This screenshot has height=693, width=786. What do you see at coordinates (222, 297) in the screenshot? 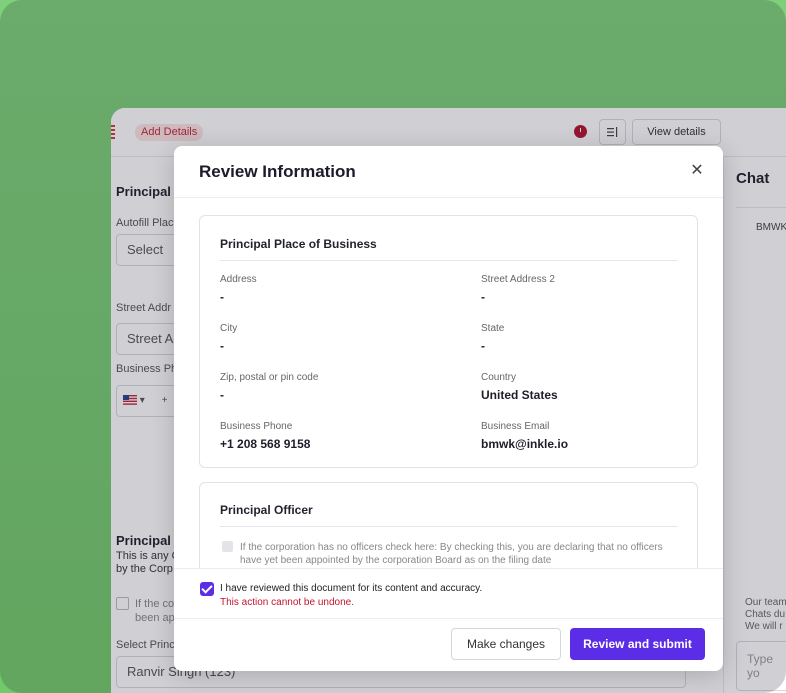
I see `address-value: -` at bounding box center [222, 297].